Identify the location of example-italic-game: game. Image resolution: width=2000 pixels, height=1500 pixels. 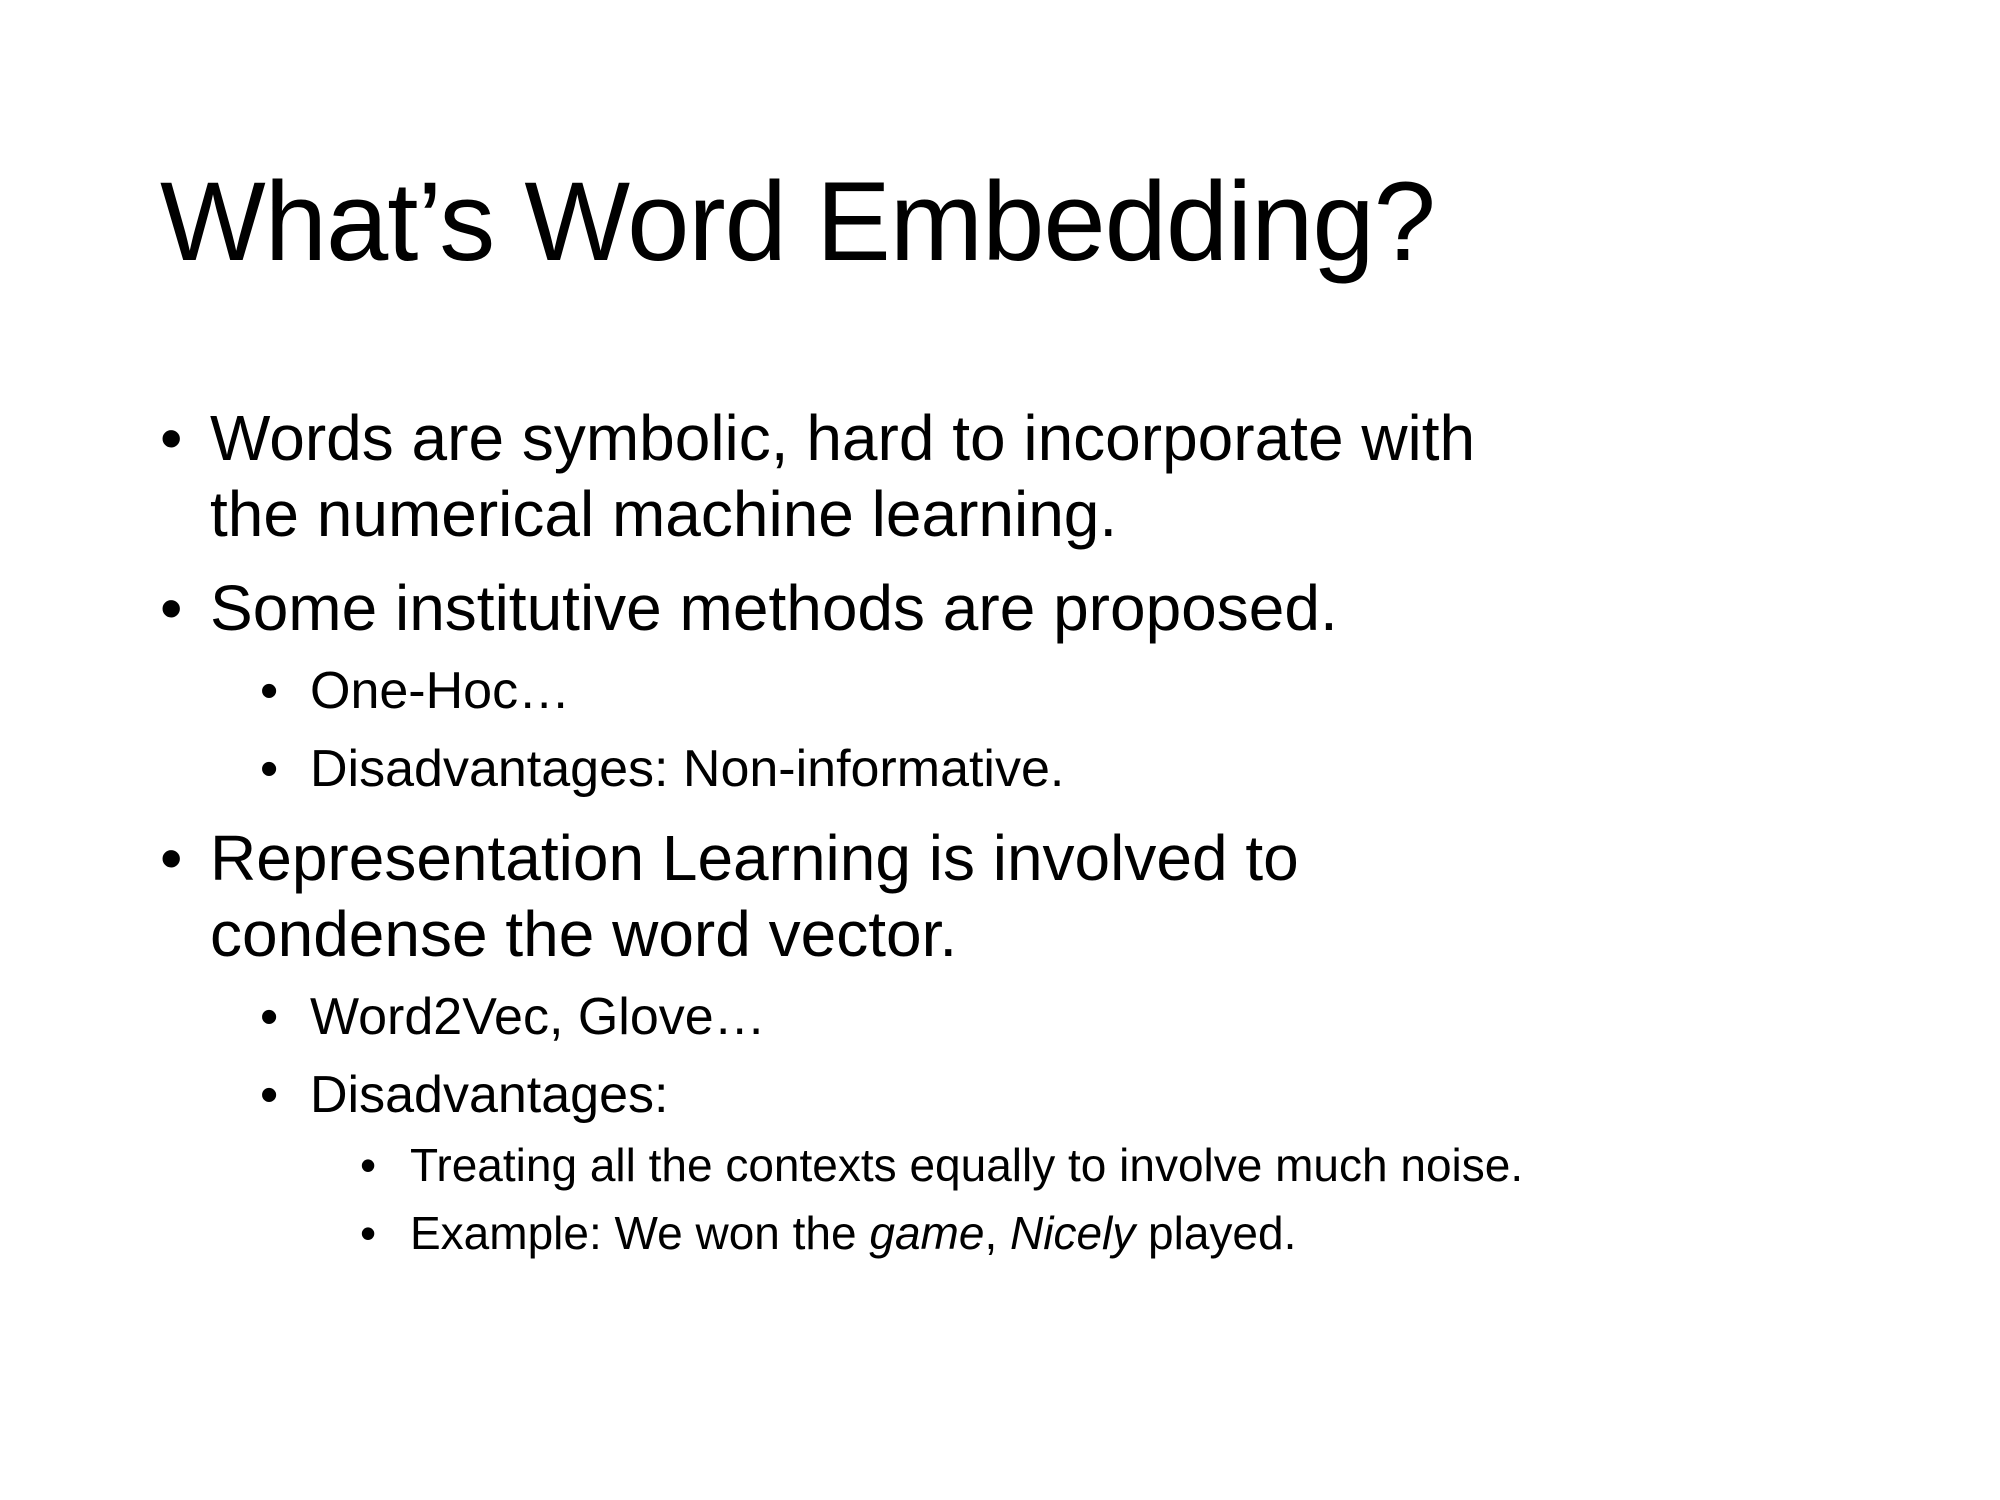
(927, 1233).